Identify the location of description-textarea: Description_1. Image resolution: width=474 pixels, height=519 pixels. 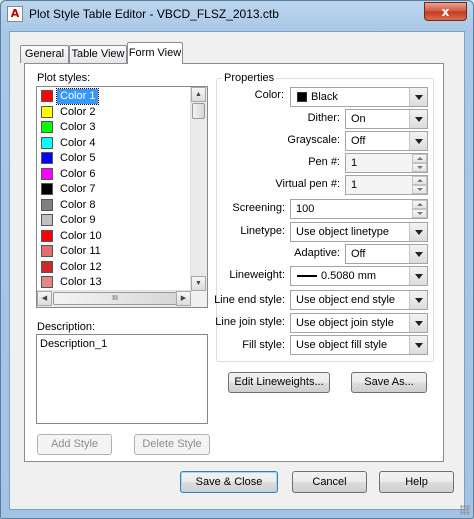
(122, 379).